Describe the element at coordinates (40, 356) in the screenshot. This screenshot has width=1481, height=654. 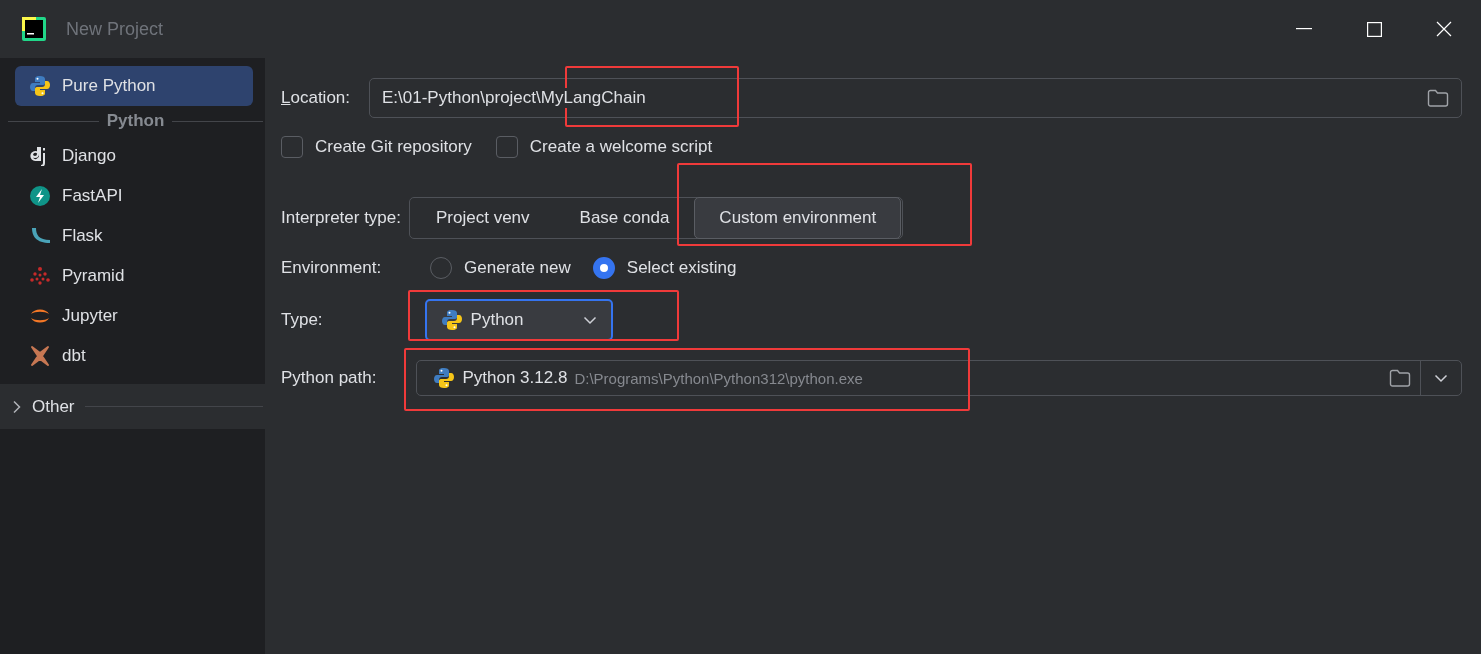
I see `x-shape-icon` at that location.